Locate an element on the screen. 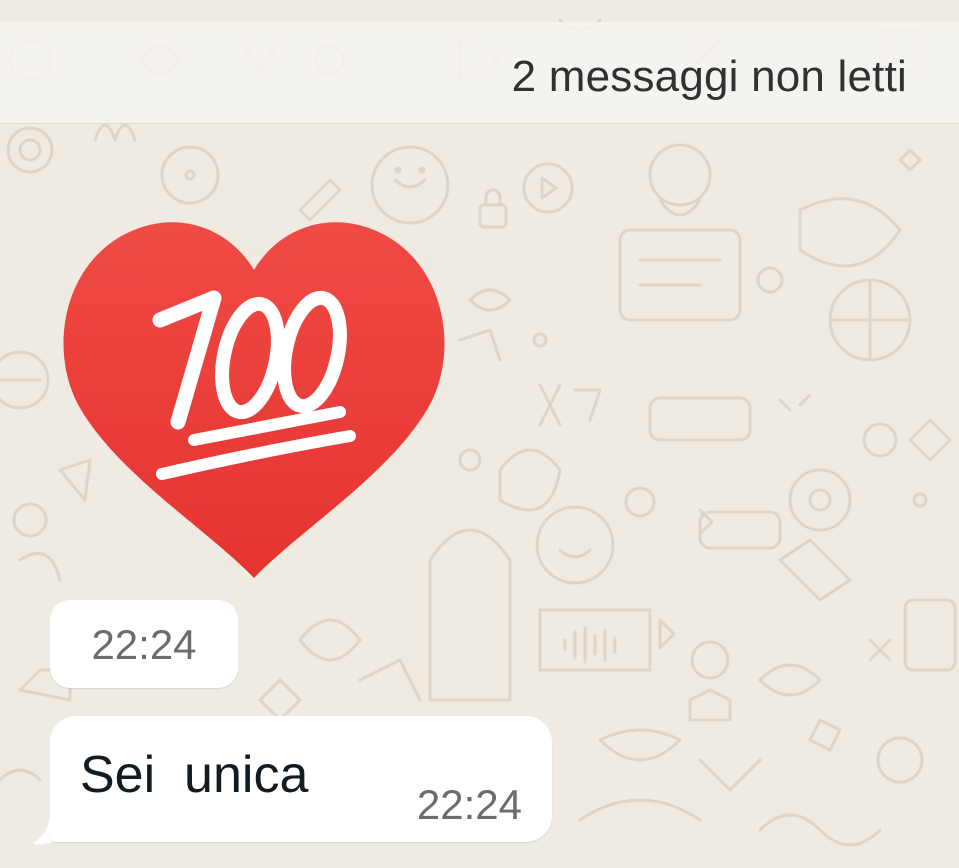 This screenshot has width=959, height=868. sticker-time-label: 22:24 is located at coordinates (144, 644).